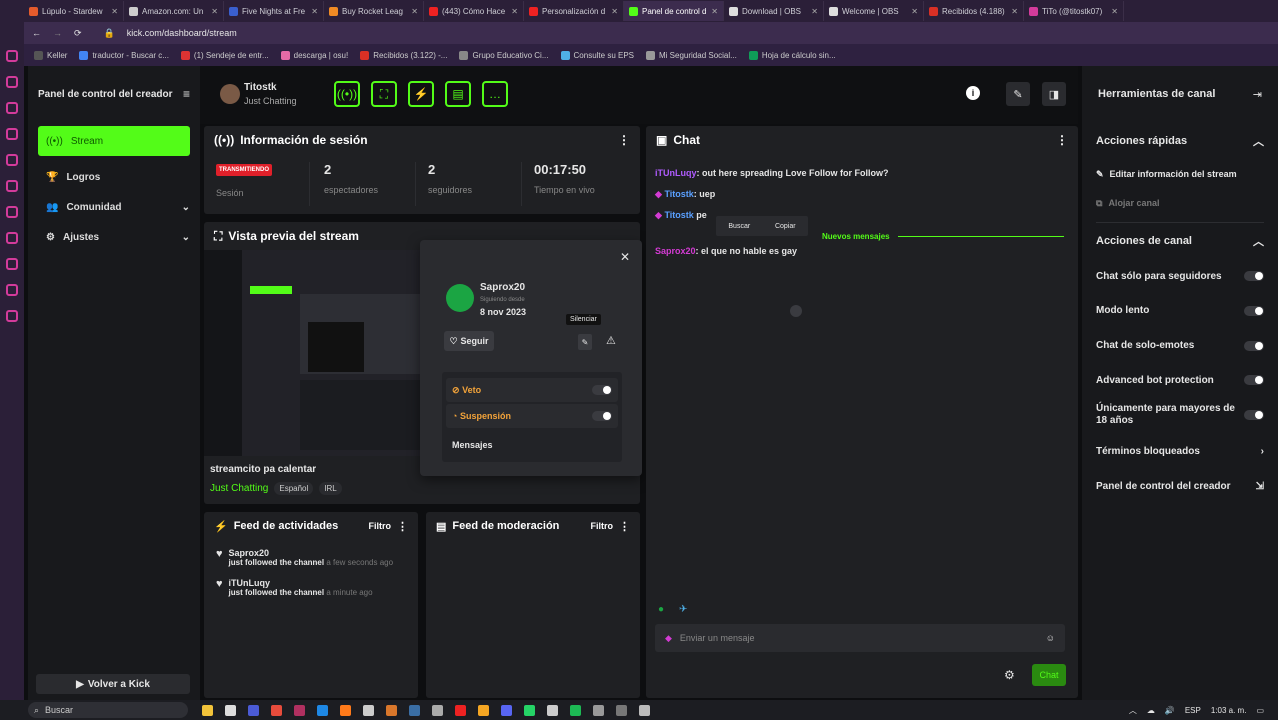 This screenshot has height=720, width=1278. Describe the element at coordinates (674, 11) in the screenshot. I see `browser-tab: Panel de control d ✕` at that location.